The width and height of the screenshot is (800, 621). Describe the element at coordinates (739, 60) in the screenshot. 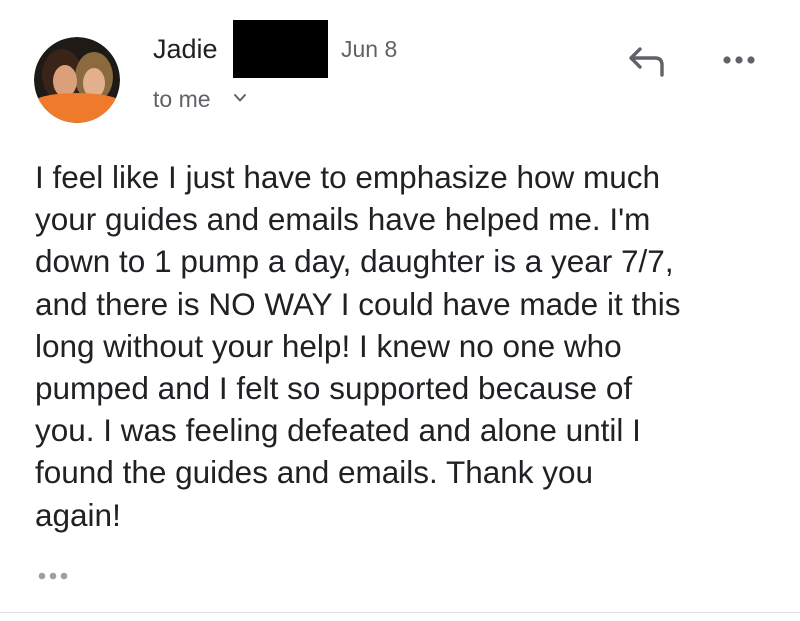

I see `more-horizontal-icon` at that location.